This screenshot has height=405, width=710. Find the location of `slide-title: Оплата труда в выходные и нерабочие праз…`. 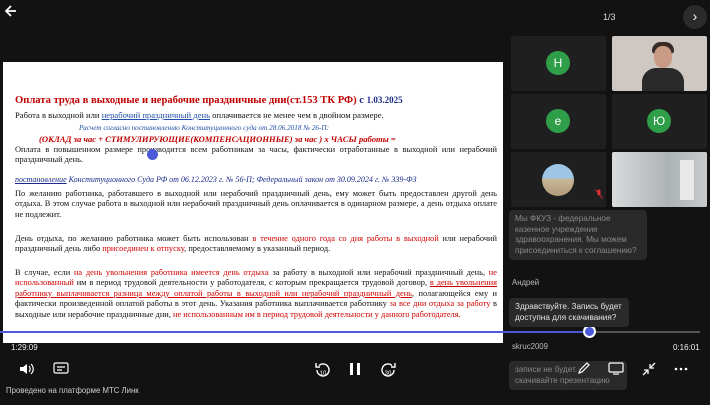

slide-title: Оплата труда в выходные и нерабочие праз… is located at coordinates (209, 100).